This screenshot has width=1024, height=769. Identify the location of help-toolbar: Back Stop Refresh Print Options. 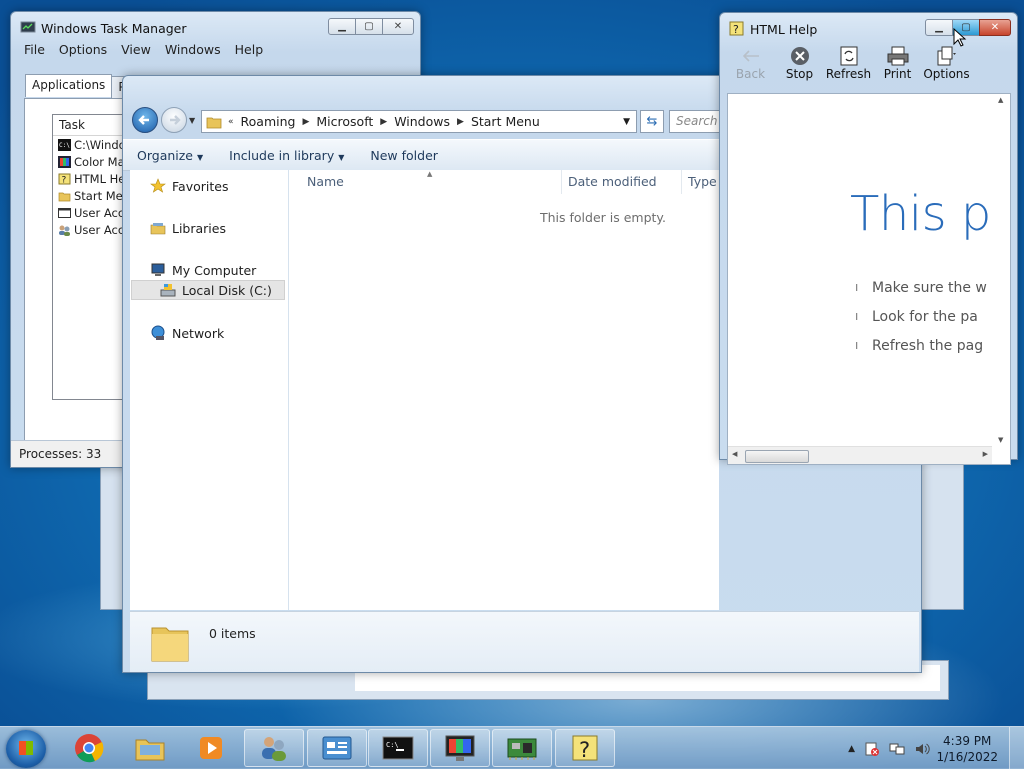
(868, 67).